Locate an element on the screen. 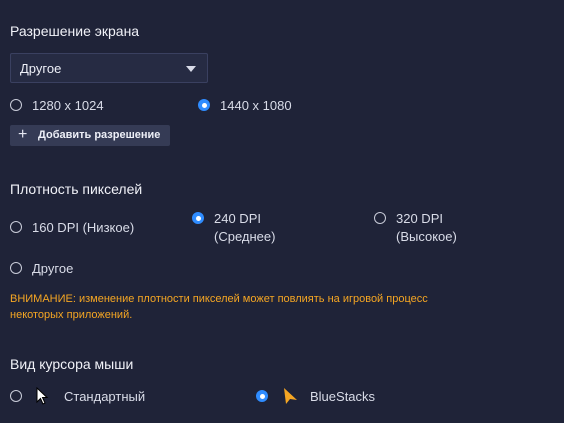 The height and width of the screenshot is (423, 564). density-option-label: 160 DPI (Низкое) is located at coordinates (83, 227).